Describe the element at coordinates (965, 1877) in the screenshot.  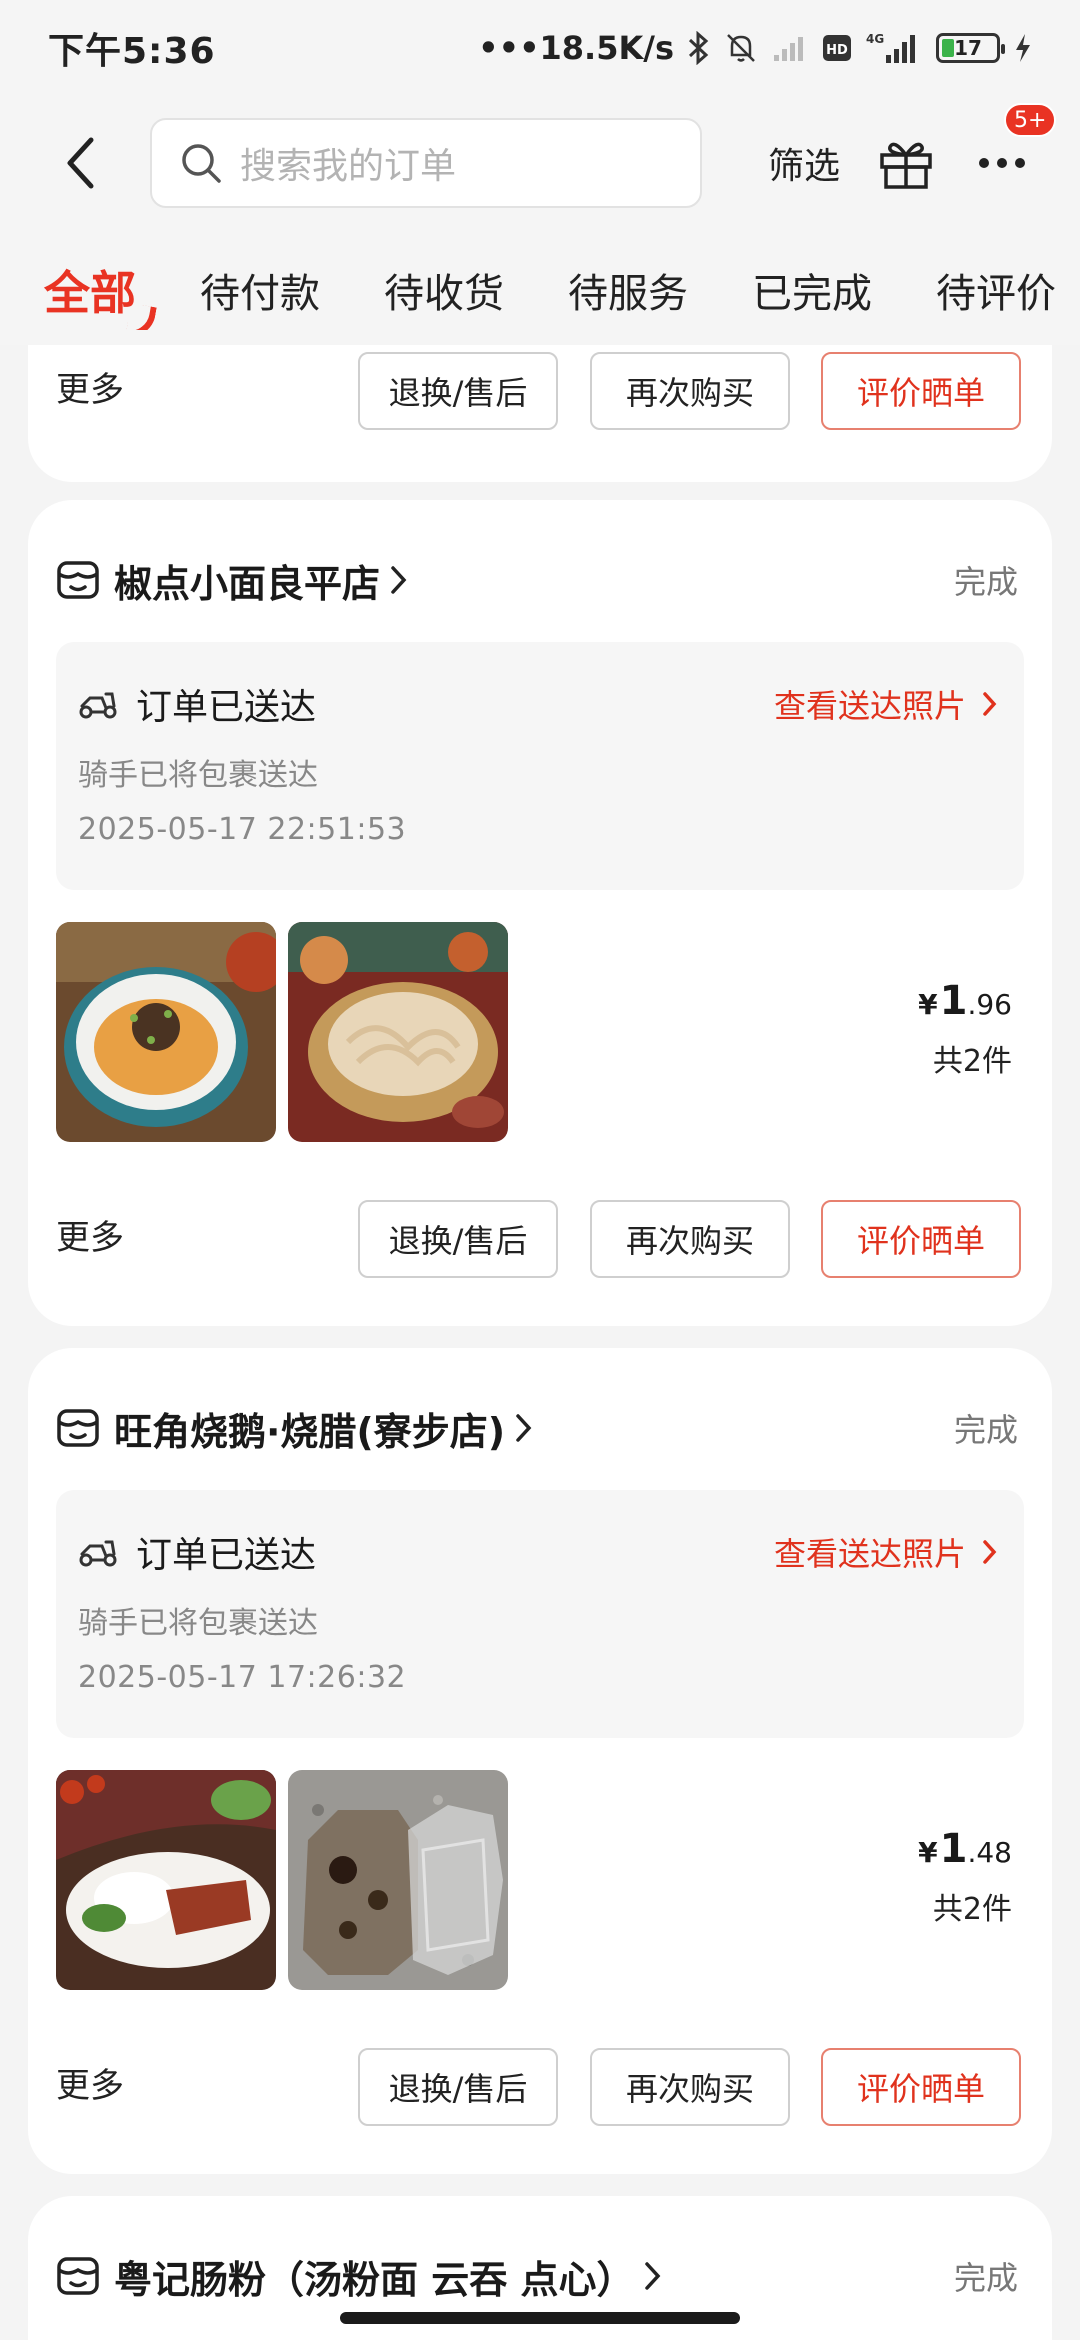
I see `order-price: ¥1.48 共2件` at that location.